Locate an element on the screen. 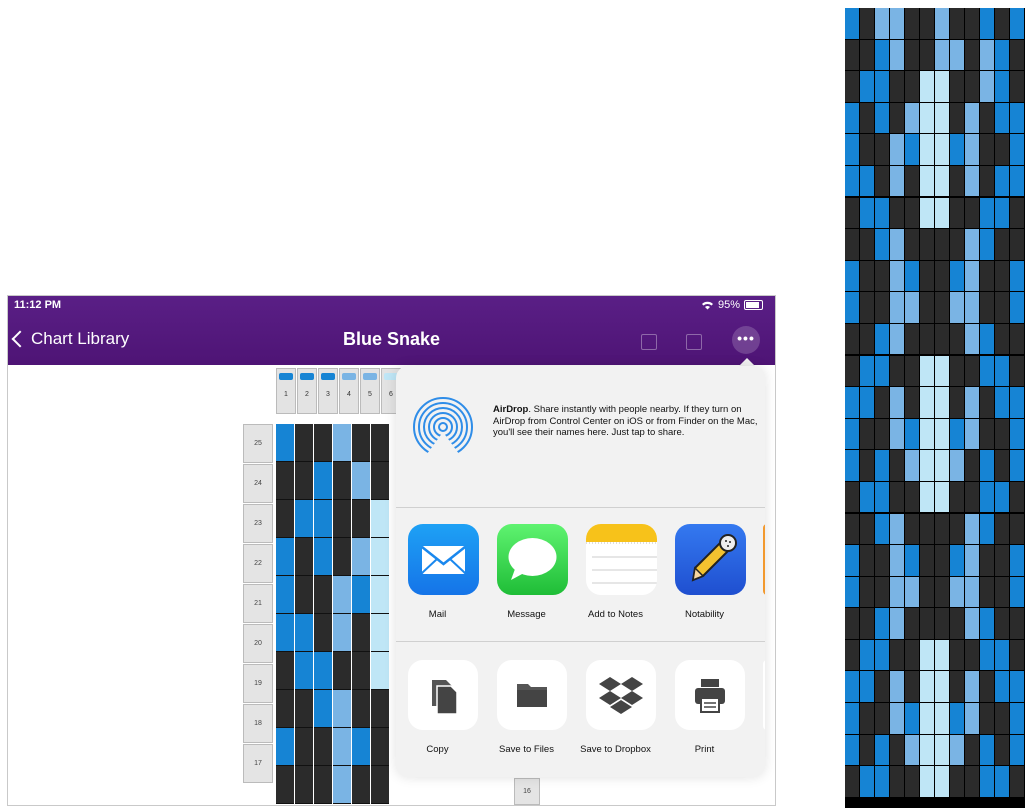  undo-icon is located at coordinates (649, 342).